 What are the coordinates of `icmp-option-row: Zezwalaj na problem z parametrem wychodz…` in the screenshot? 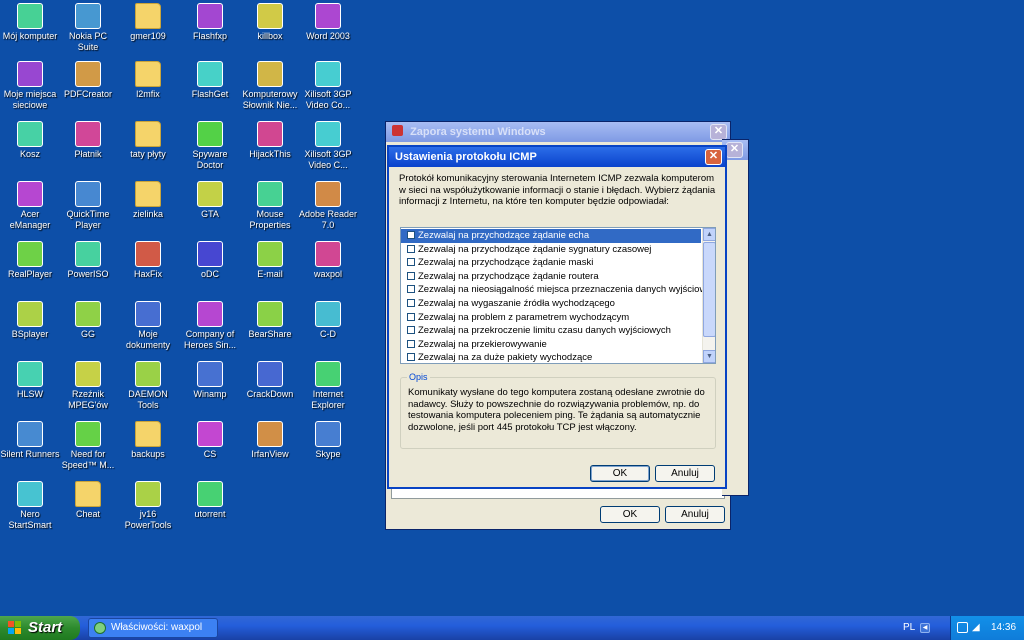 It's located at (551, 318).